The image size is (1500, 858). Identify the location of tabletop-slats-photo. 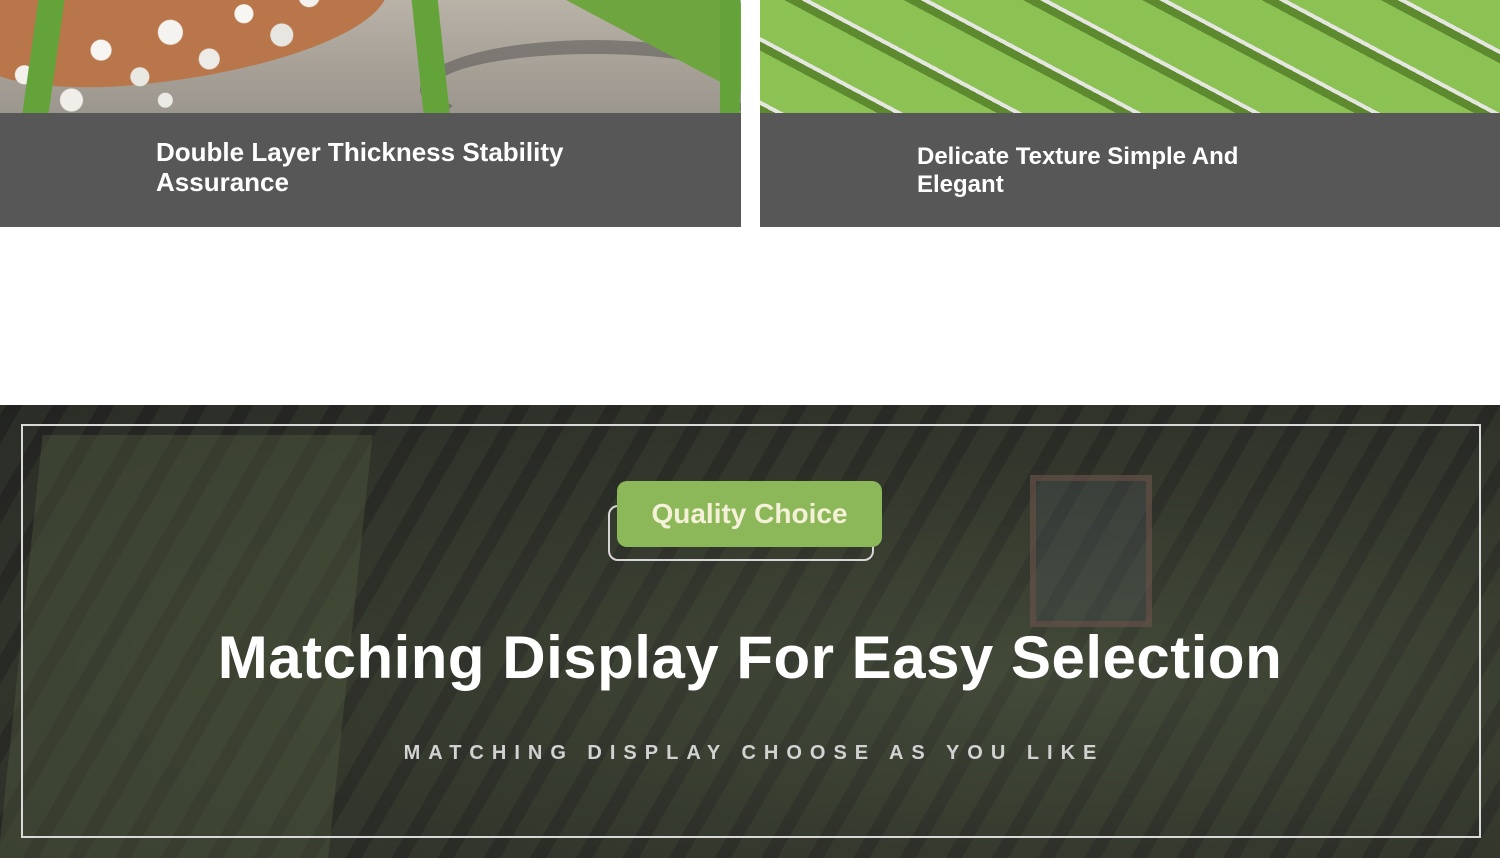
(1130, 56).